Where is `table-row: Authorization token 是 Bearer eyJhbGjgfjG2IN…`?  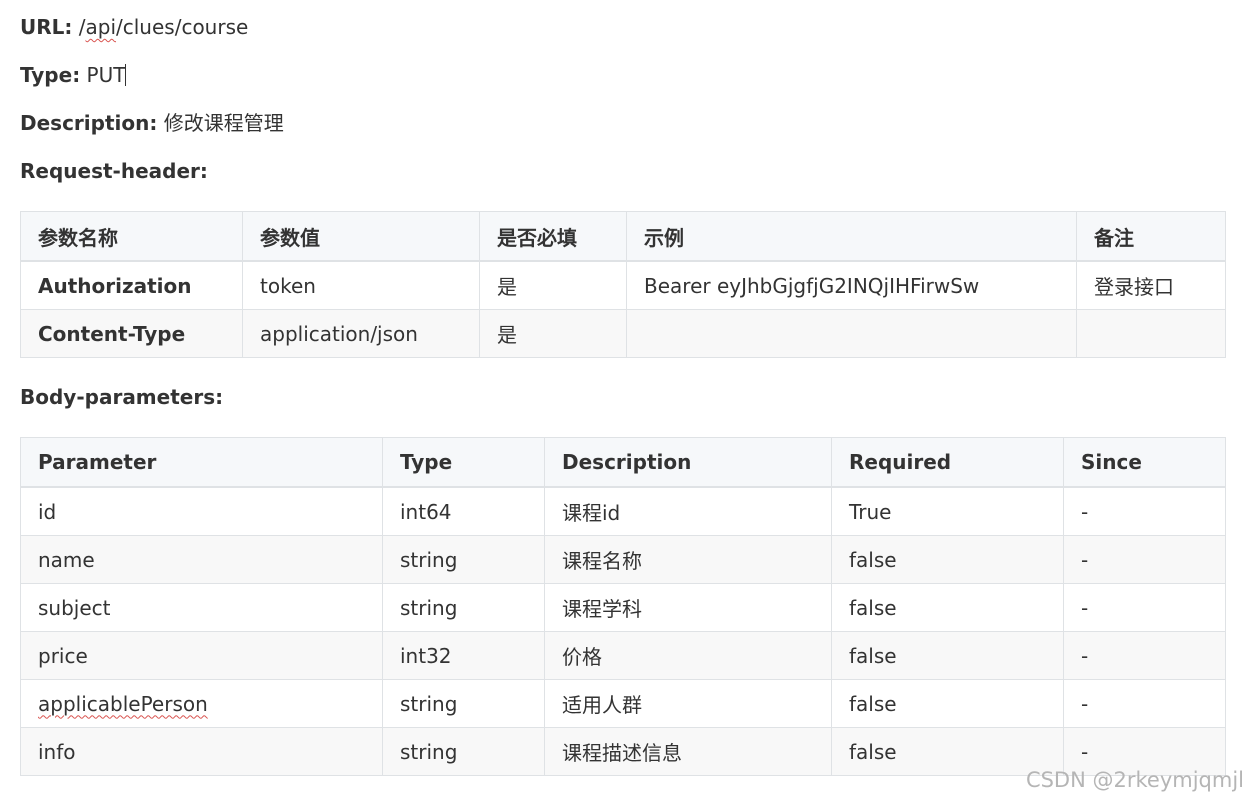
table-row: Authorization token 是 Bearer eyJhbGjgfjG2IN… is located at coordinates (623, 285).